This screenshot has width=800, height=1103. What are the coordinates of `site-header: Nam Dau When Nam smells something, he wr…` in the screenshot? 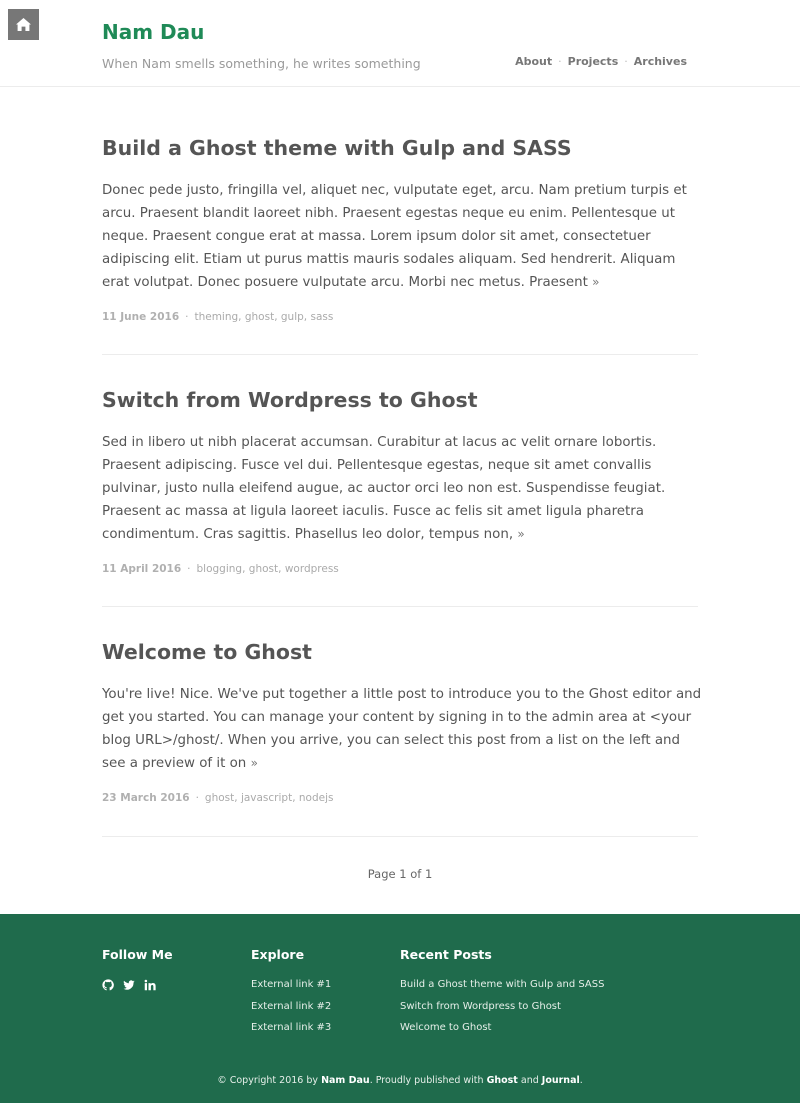 It's located at (400, 43).